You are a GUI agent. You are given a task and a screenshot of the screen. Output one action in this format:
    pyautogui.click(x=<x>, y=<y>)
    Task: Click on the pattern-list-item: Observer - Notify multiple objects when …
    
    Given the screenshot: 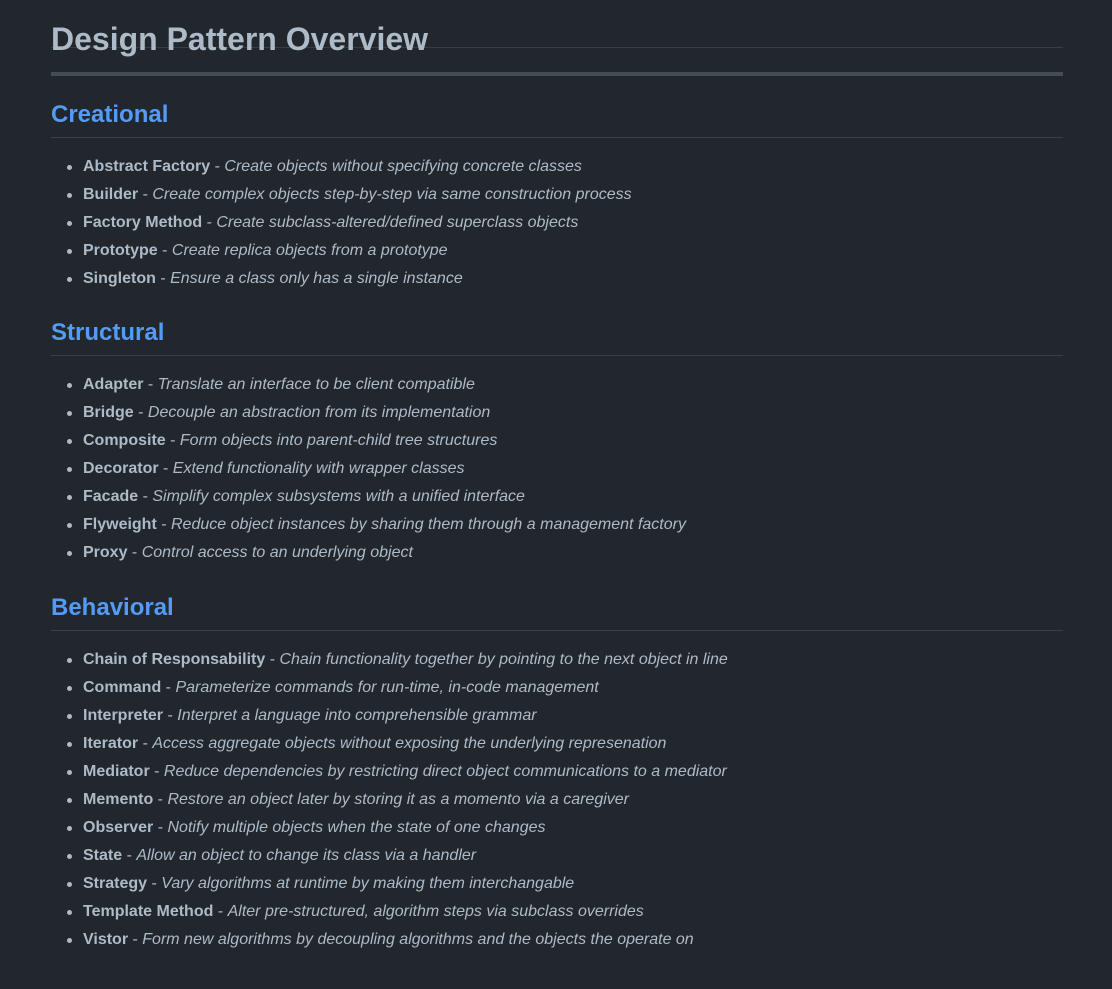 What is the action you would take?
    pyautogui.click(x=557, y=828)
    